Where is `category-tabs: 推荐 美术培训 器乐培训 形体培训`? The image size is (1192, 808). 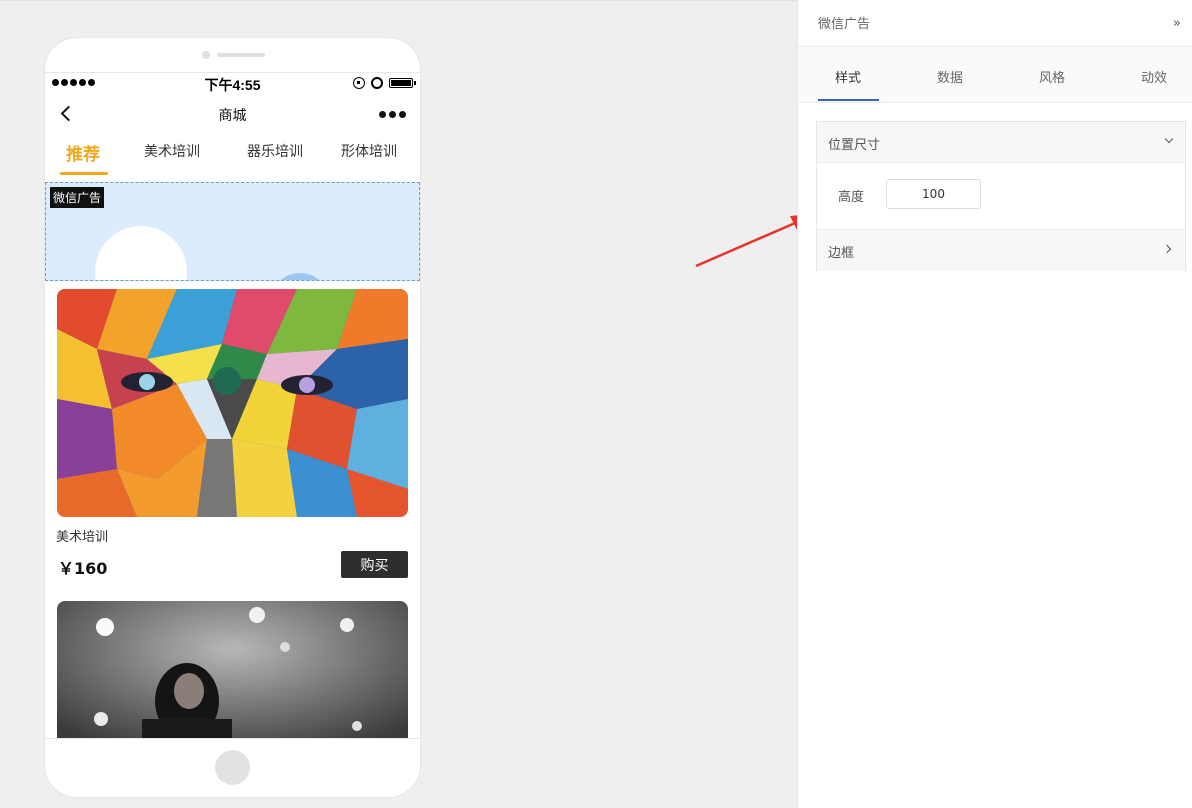
category-tabs: 推荐 美术培训 器乐培训 形体培训 is located at coordinates (232, 155).